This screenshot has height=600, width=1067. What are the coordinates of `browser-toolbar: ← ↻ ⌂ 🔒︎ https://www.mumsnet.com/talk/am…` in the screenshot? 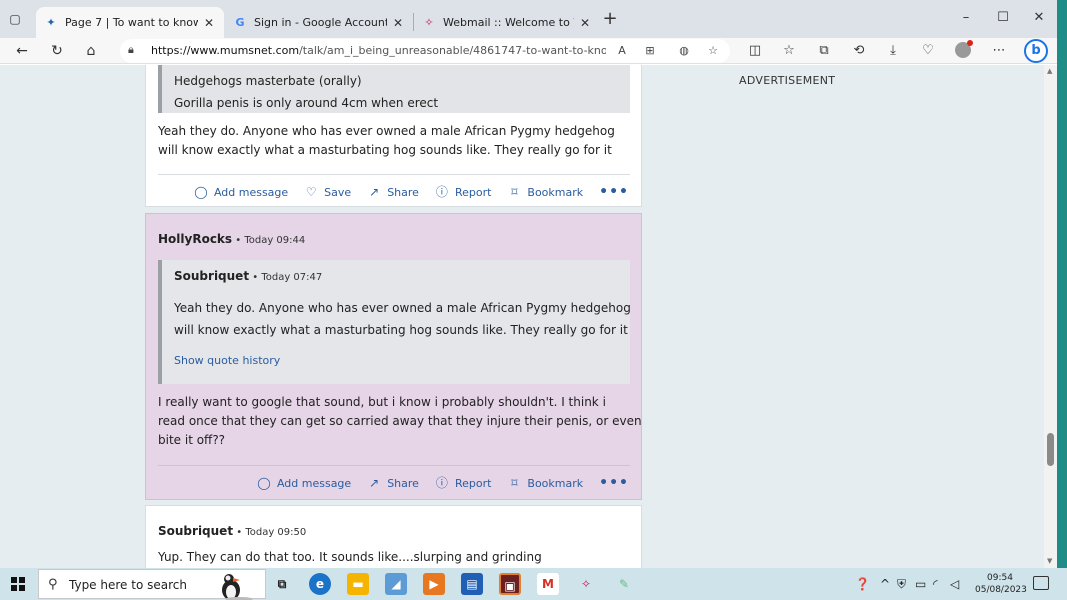 It's located at (528, 51).